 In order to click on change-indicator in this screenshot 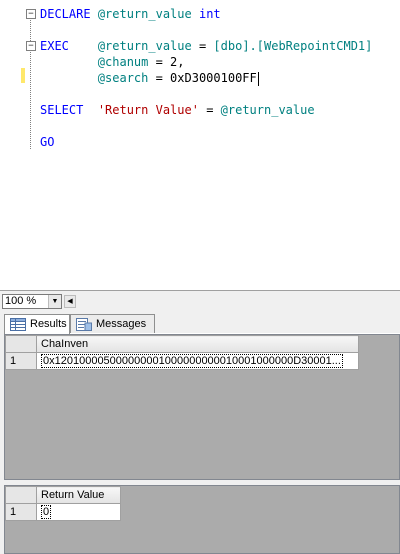, I will do `click(23, 75)`.